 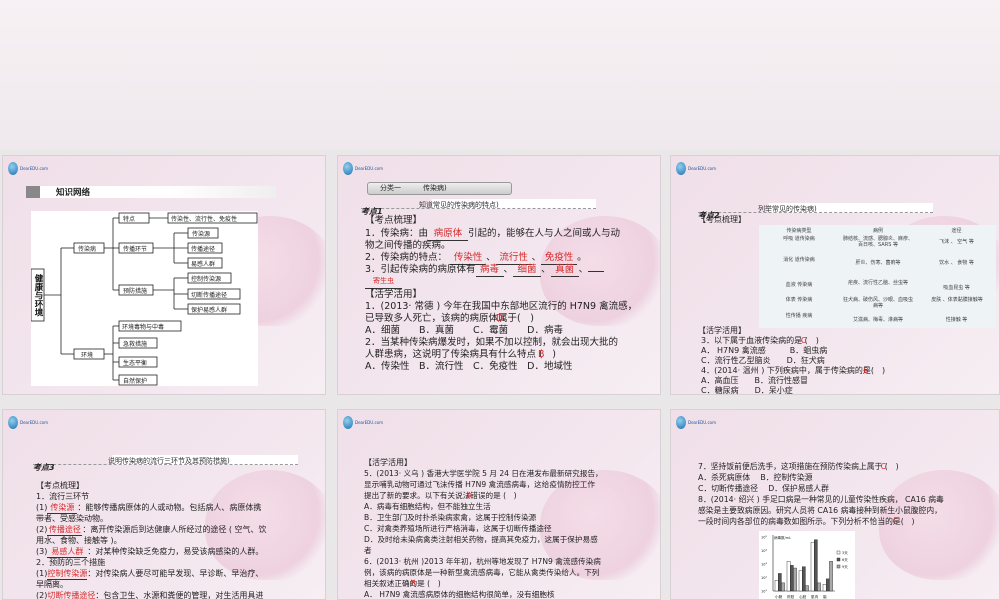 What do you see at coordinates (956, 263) in the screenshot?
I see `table-cell: 饮水 、 食物 等` at bounding box center [956, 263].